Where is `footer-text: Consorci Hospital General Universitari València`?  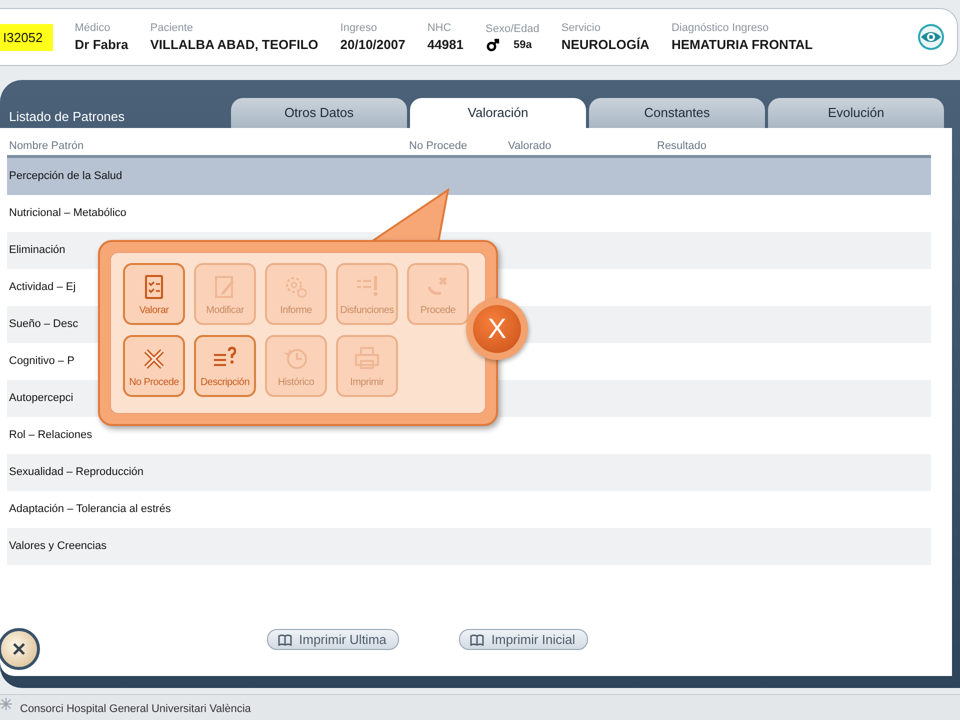
footer-text: Consorci Hospital General Universitari València is located at coordinates (135, 709).